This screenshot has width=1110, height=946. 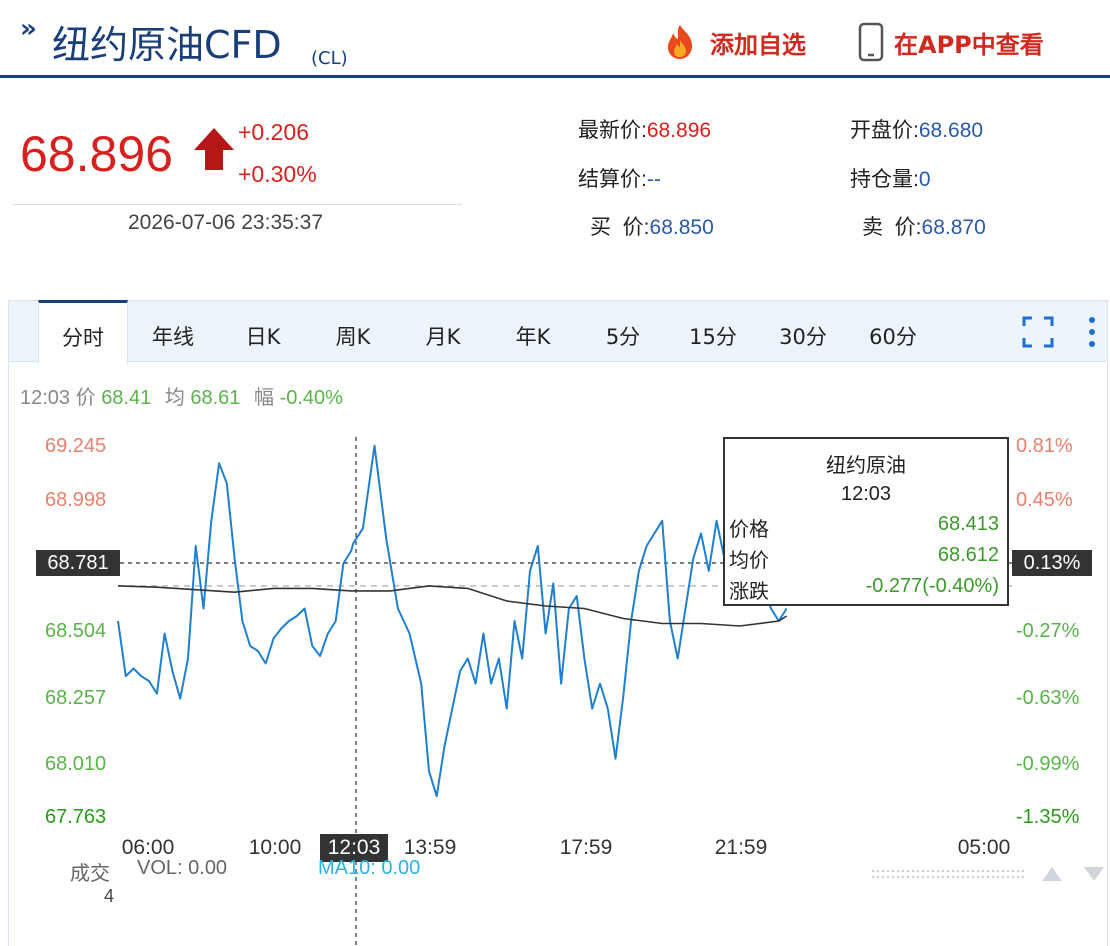 What do you see at coordinates (1052, 874) in the screenshot?
I see `scroll-up-icon` at bounding box center [1052, 874].